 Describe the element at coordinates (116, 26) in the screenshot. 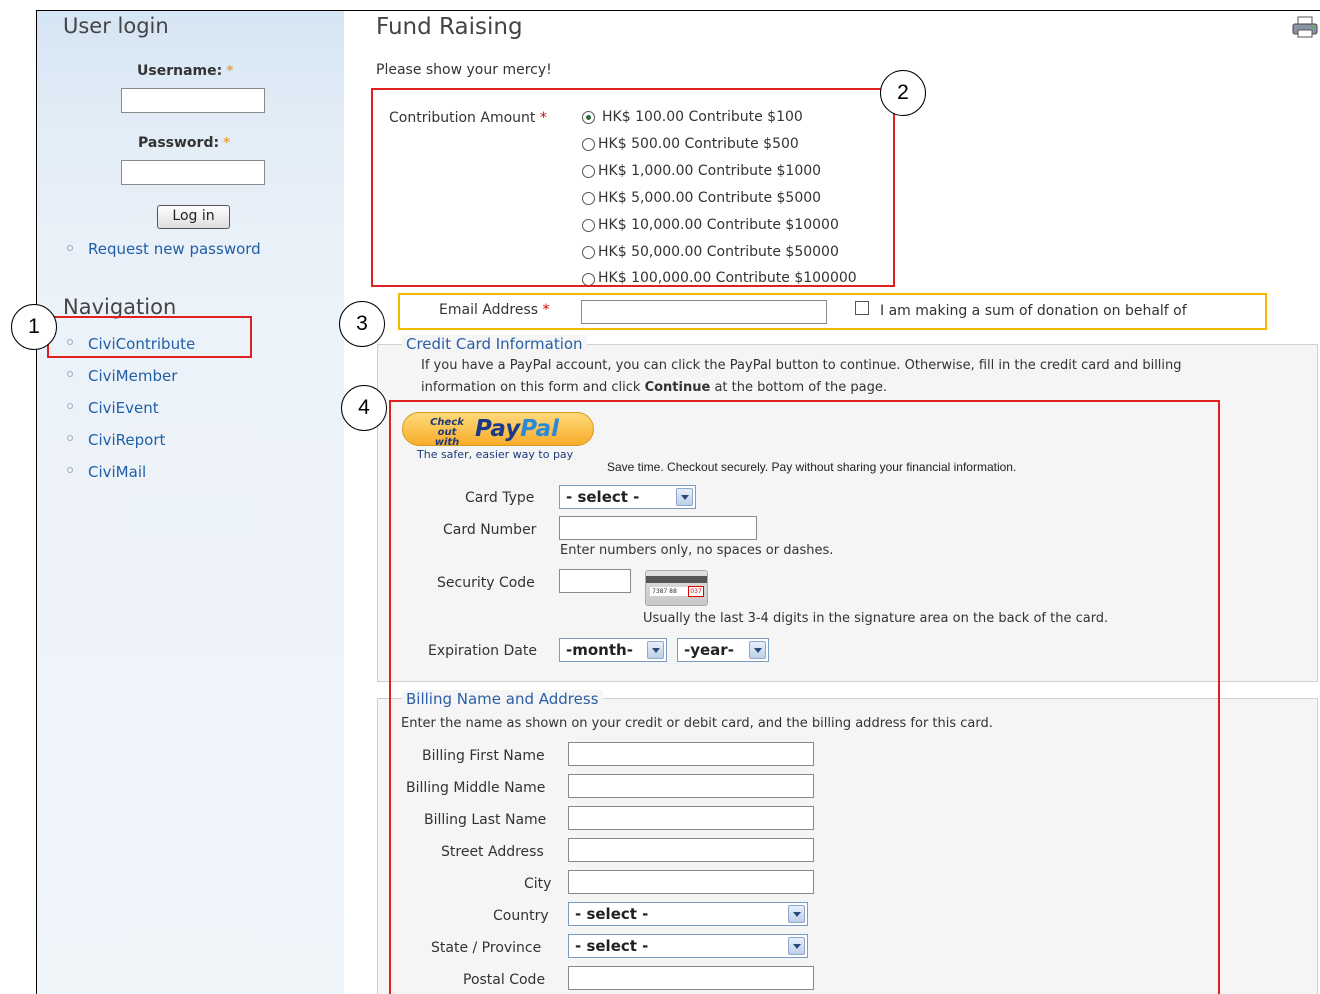

I see `user-login-title: User login` at that location.